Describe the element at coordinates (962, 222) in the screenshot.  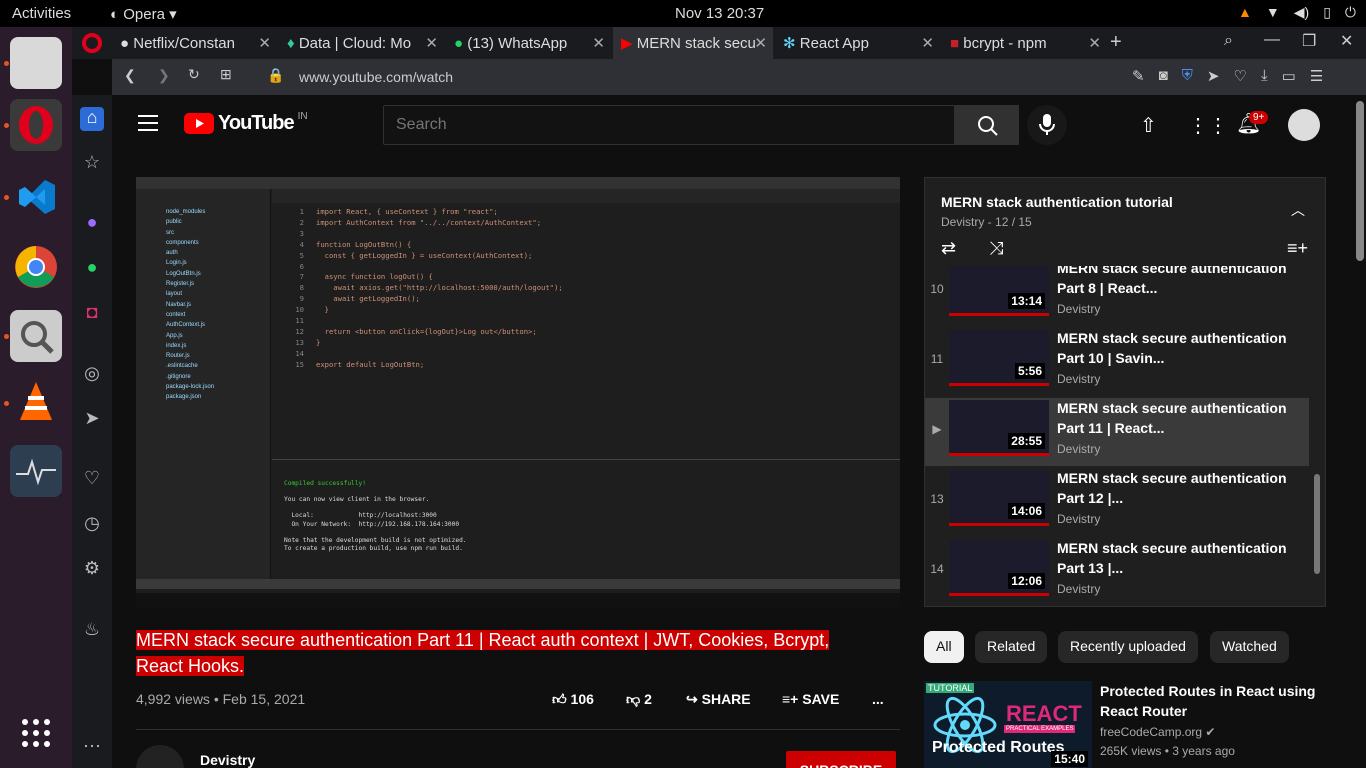
I see `playlist-channel: Devistry` at that location.